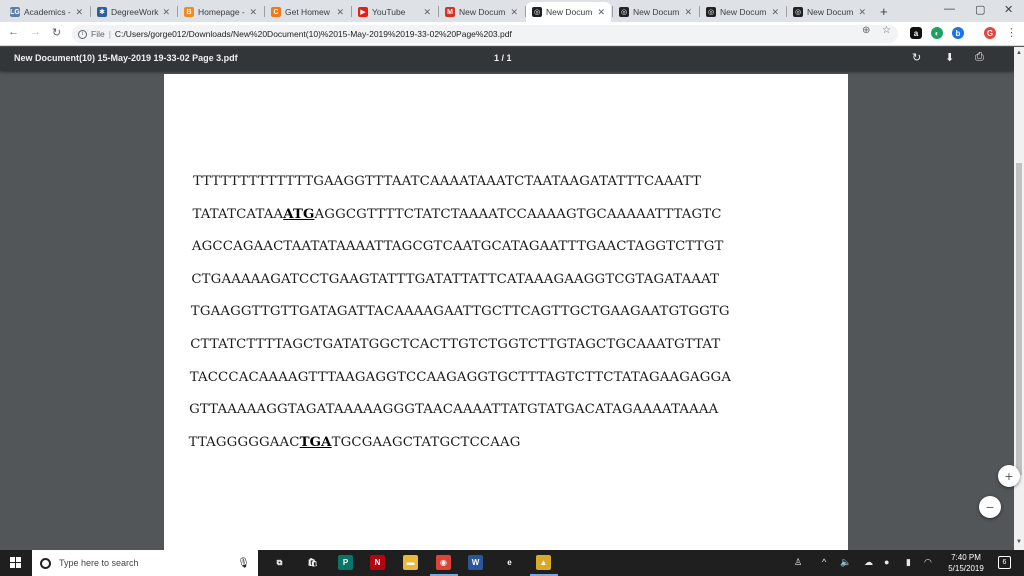  Describe the element at coordinates (276, 12) in the screenshot. I see `tab-favicon-icon: C` at that location.